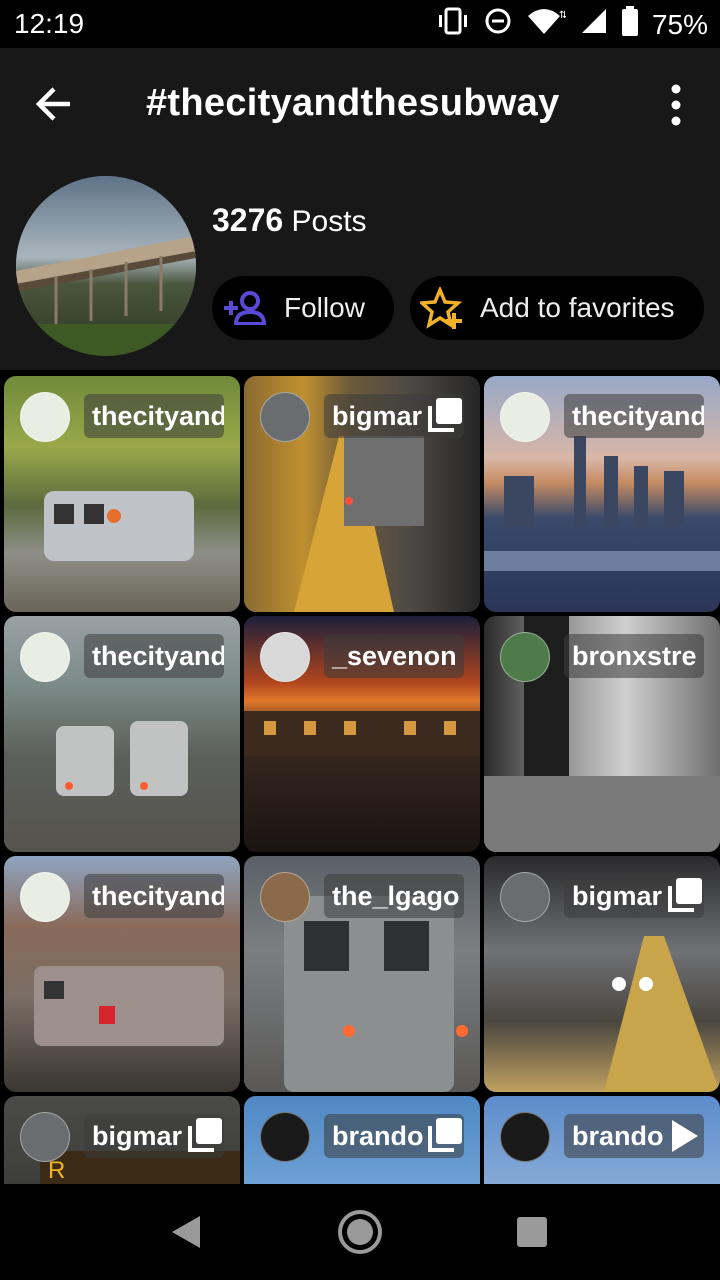 Image resolution: width=720 pixels, height=1280 pixels. I want to click on status-icons: ⇅ 75%, so click(572, 24).